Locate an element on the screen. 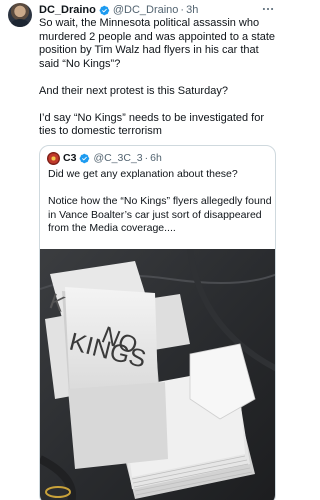 This screenshot has height=500, width=320. quoted-paragraph: Did we get any explanation about these? is located at coordinates (143, 174).